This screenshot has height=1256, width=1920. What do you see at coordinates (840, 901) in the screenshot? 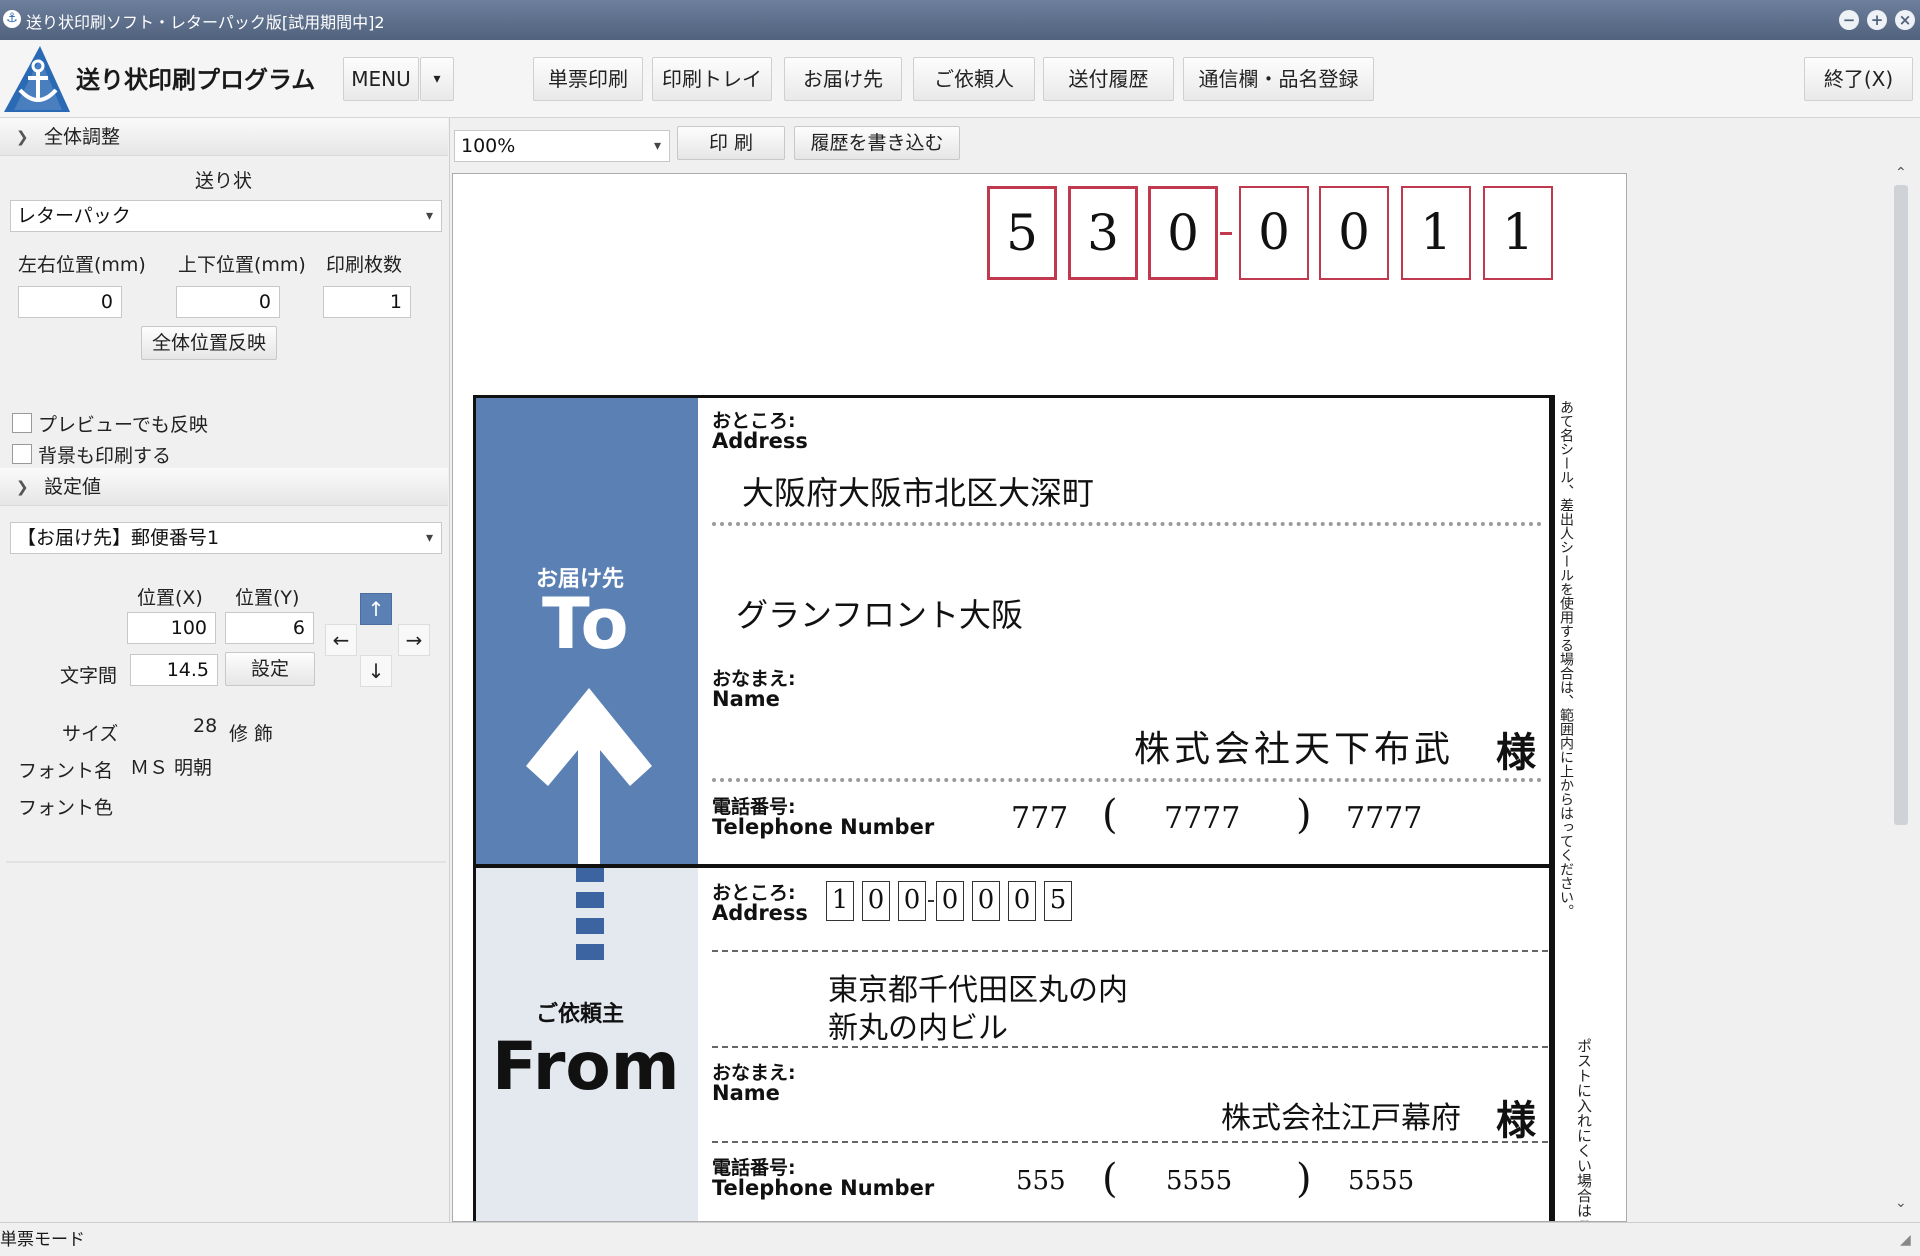
I see `from-zip-digit-box: 1` at bounding box center [840, 901].